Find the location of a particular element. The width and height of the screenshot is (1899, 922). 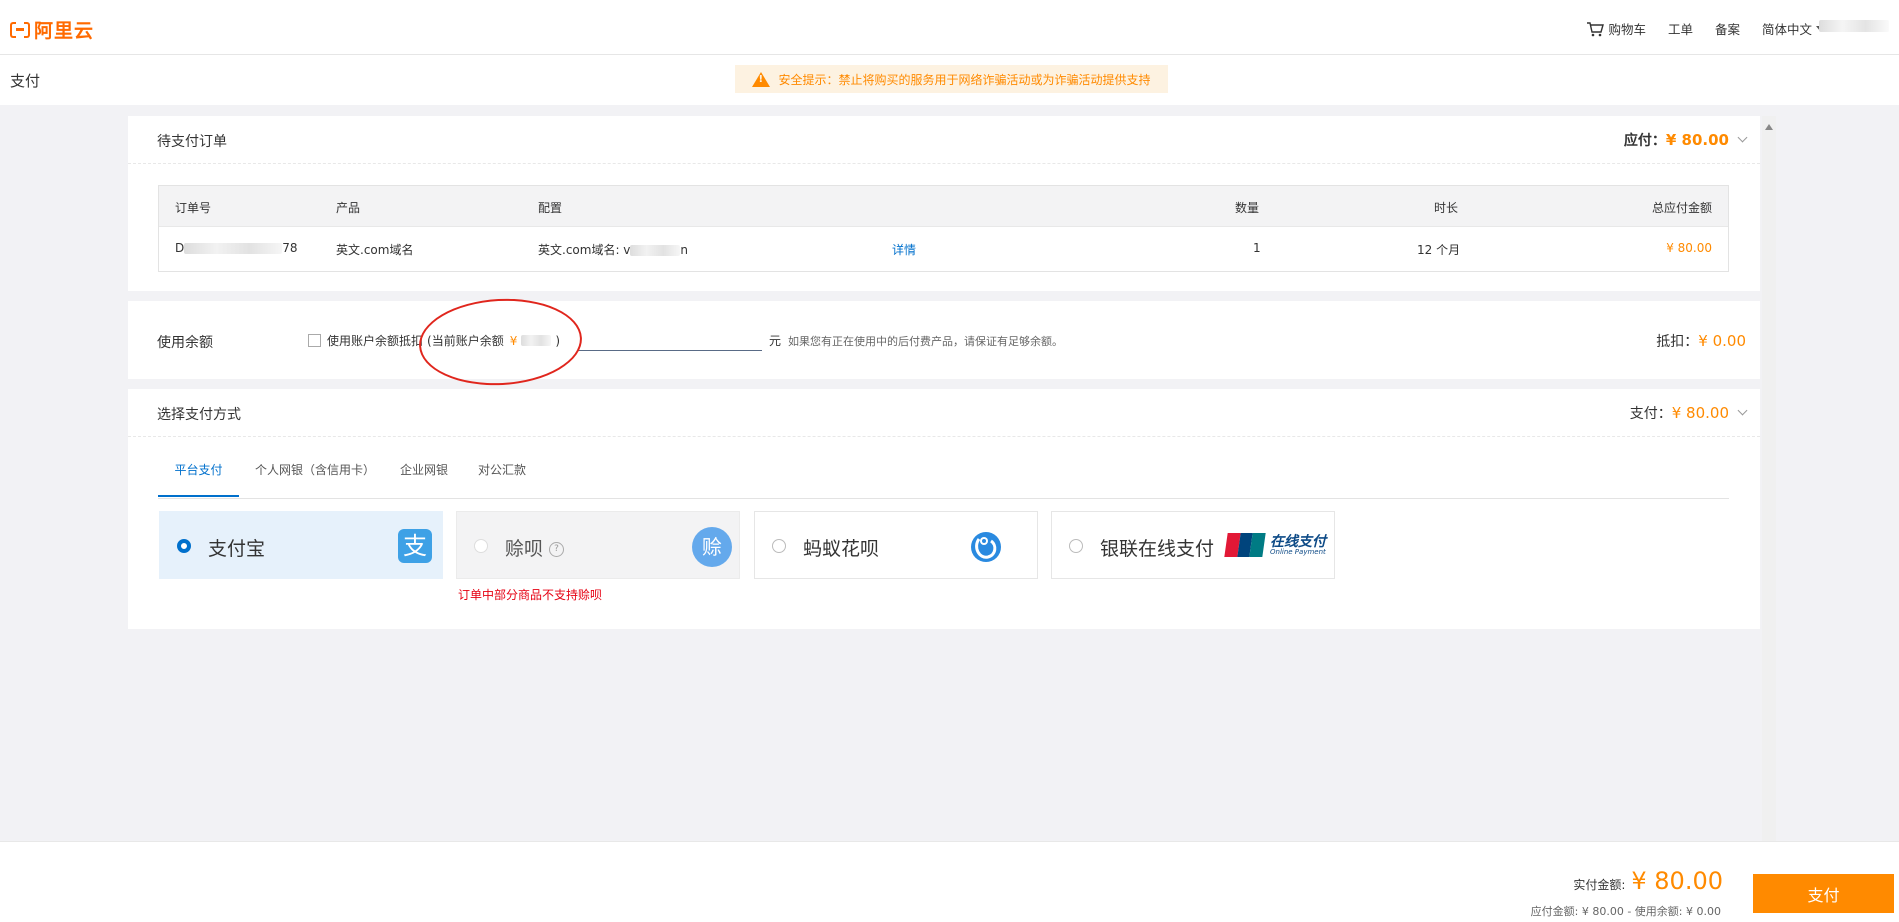

payment-option-unionpay: 银联在线支付 在线支付 Online Payment is located at coordinates (1193, 545).